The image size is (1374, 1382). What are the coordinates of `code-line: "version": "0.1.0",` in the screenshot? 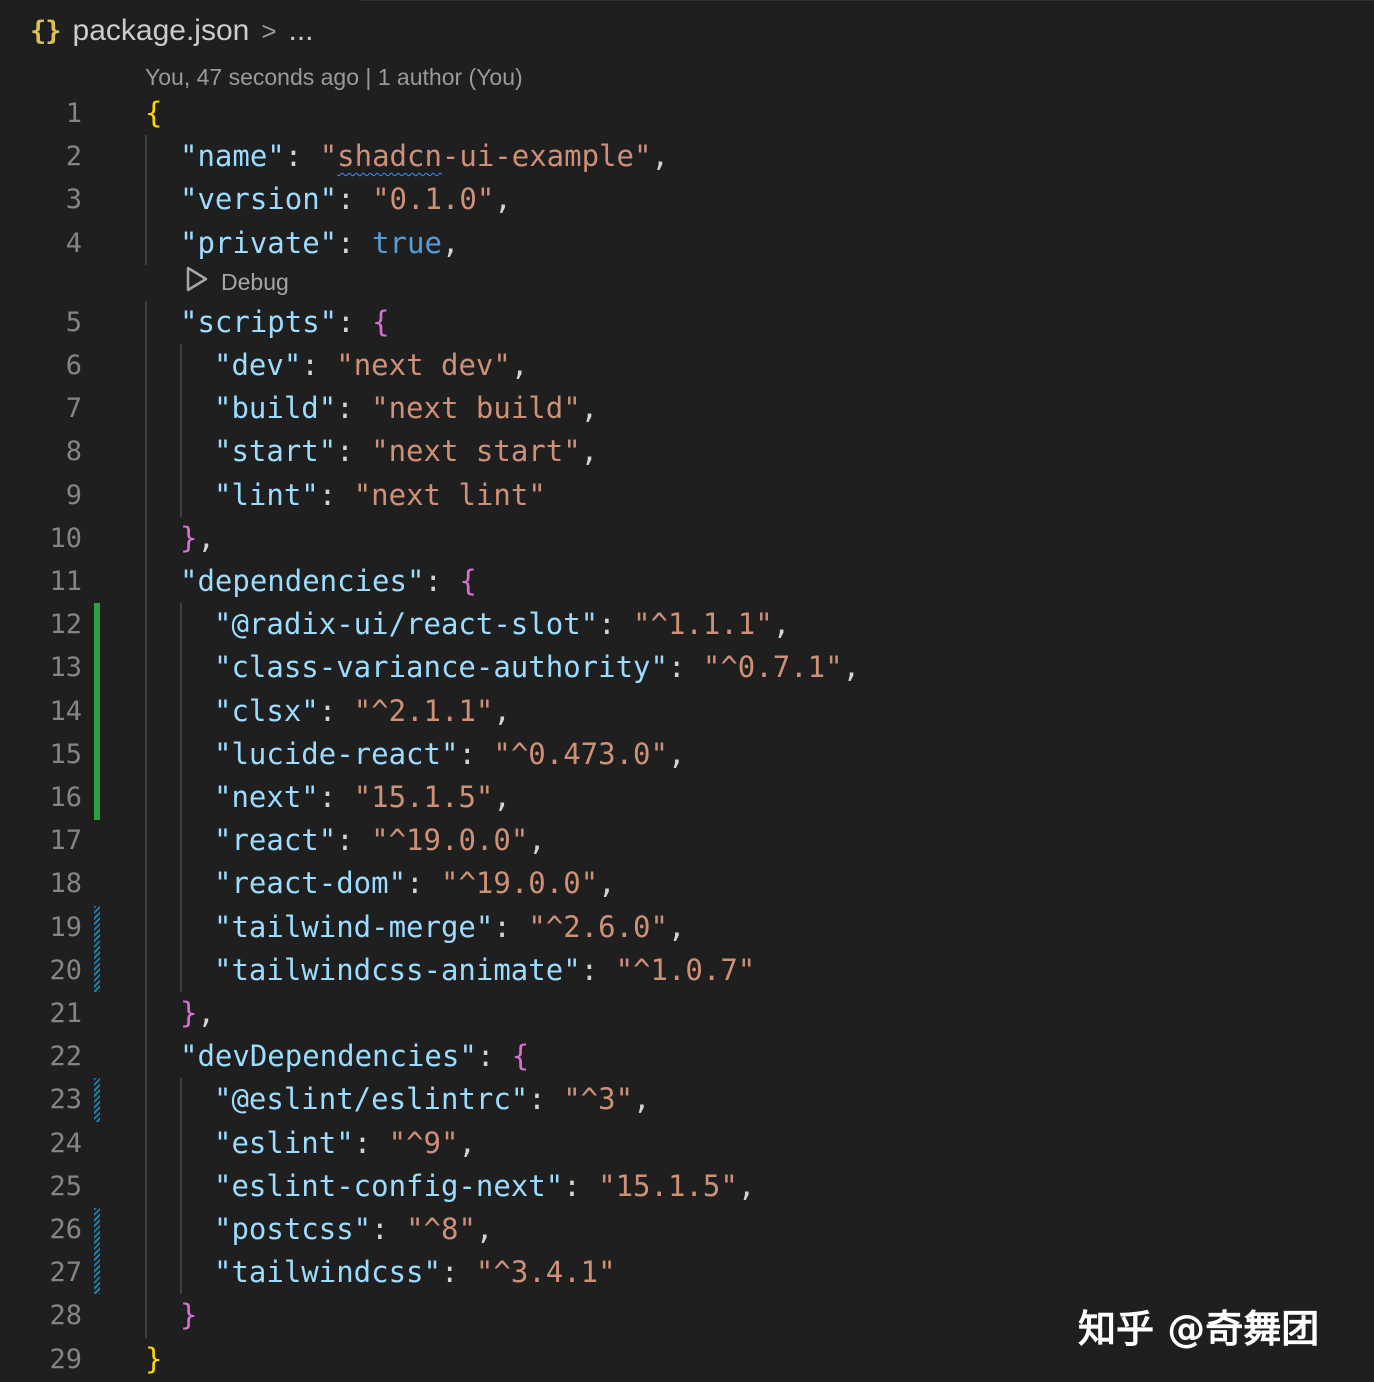 It's located at (346, 199).